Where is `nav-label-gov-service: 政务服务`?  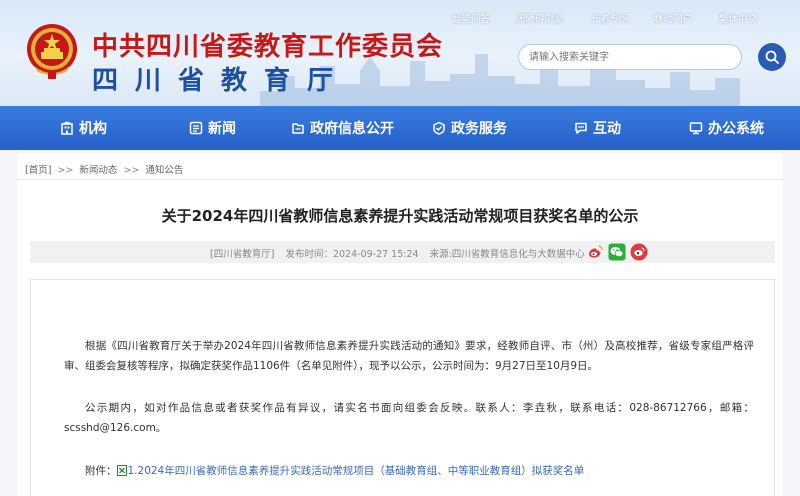
nav-label-gov-service: 政务服务 is located at coordinates (479, 129).